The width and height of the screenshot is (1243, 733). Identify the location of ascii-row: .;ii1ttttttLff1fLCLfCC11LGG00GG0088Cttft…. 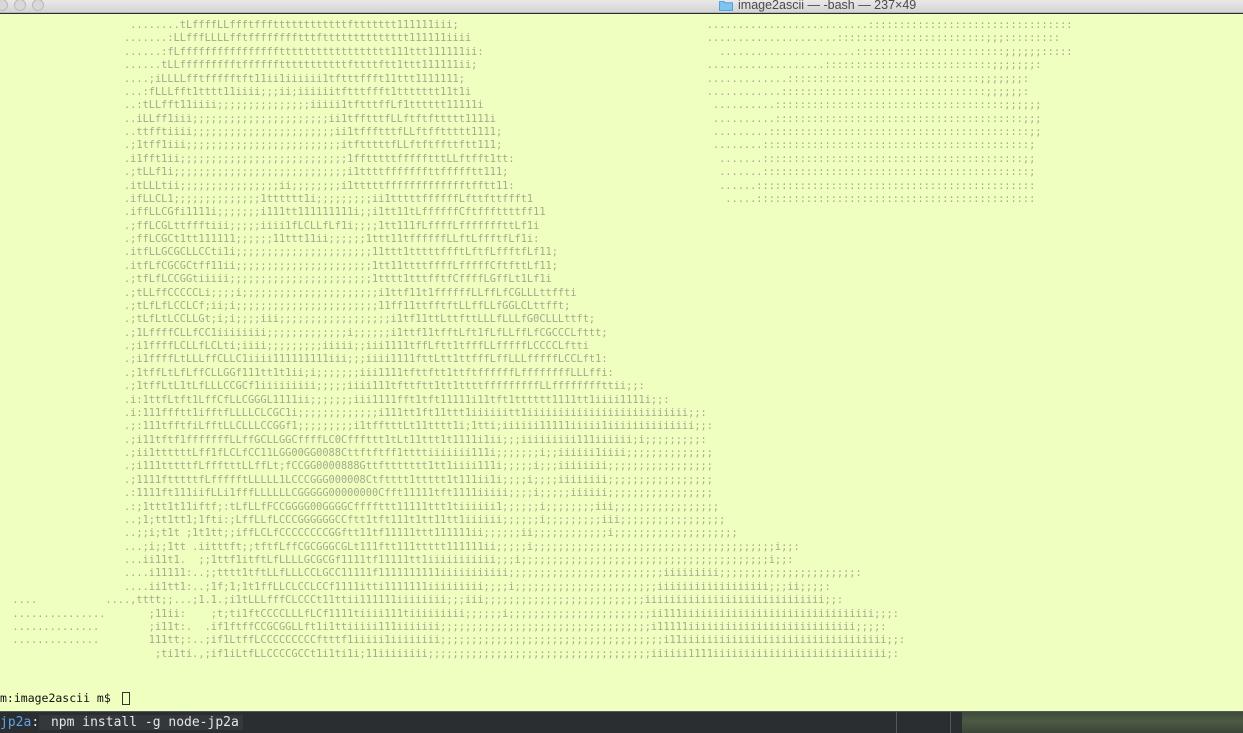
(356, 453).